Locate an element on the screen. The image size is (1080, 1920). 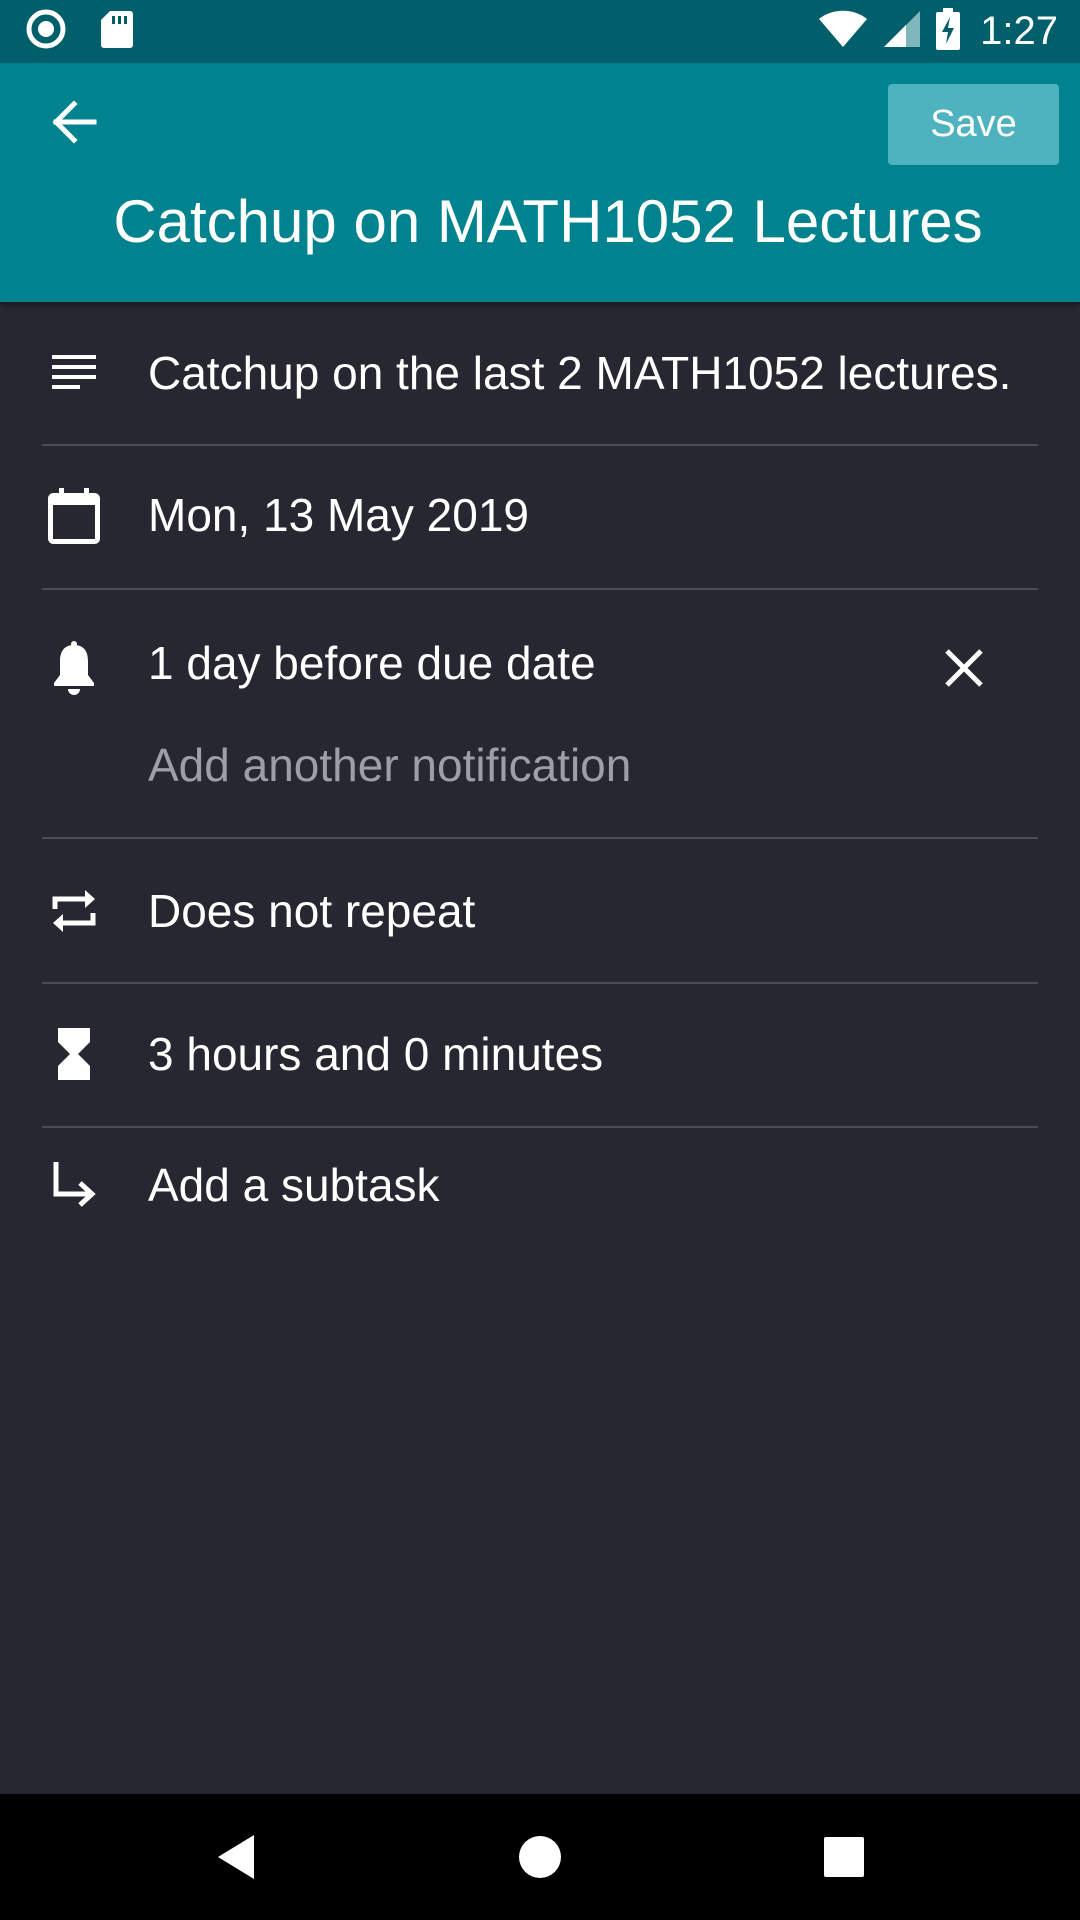
cell-signal-icon is located at coordinates (902, 31).